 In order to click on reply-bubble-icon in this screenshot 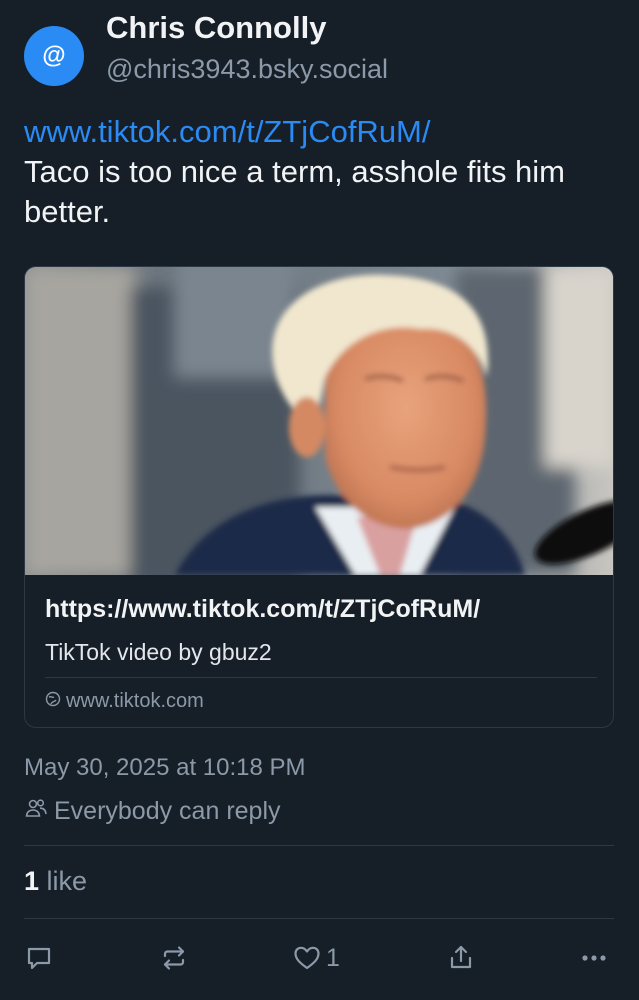, I will do `click(39, 958)`.